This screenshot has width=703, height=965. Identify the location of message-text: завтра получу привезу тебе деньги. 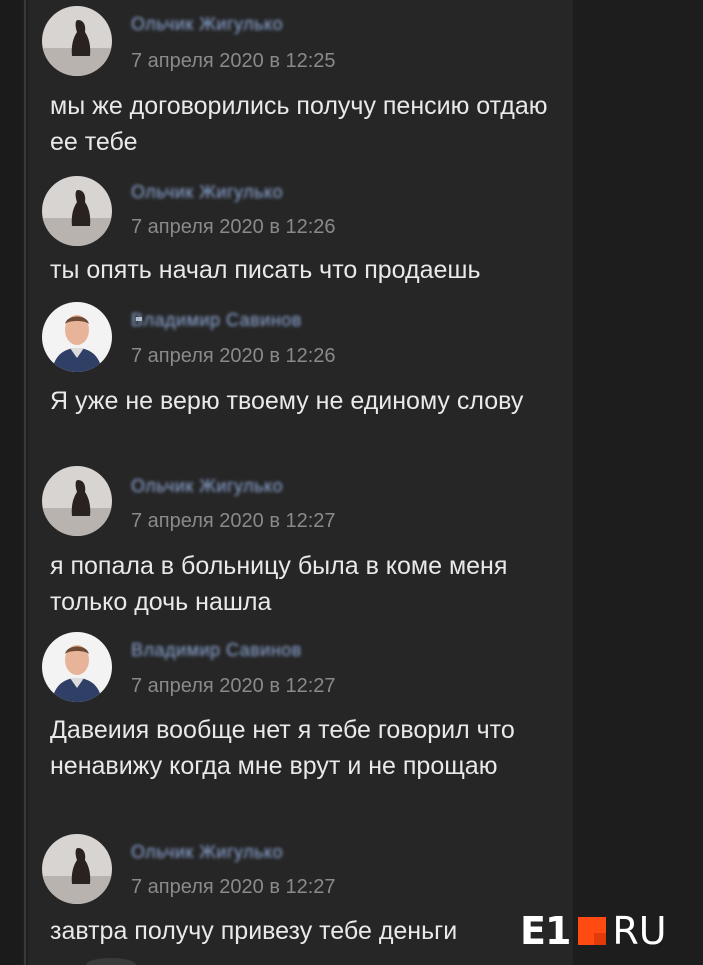
(254, 931).